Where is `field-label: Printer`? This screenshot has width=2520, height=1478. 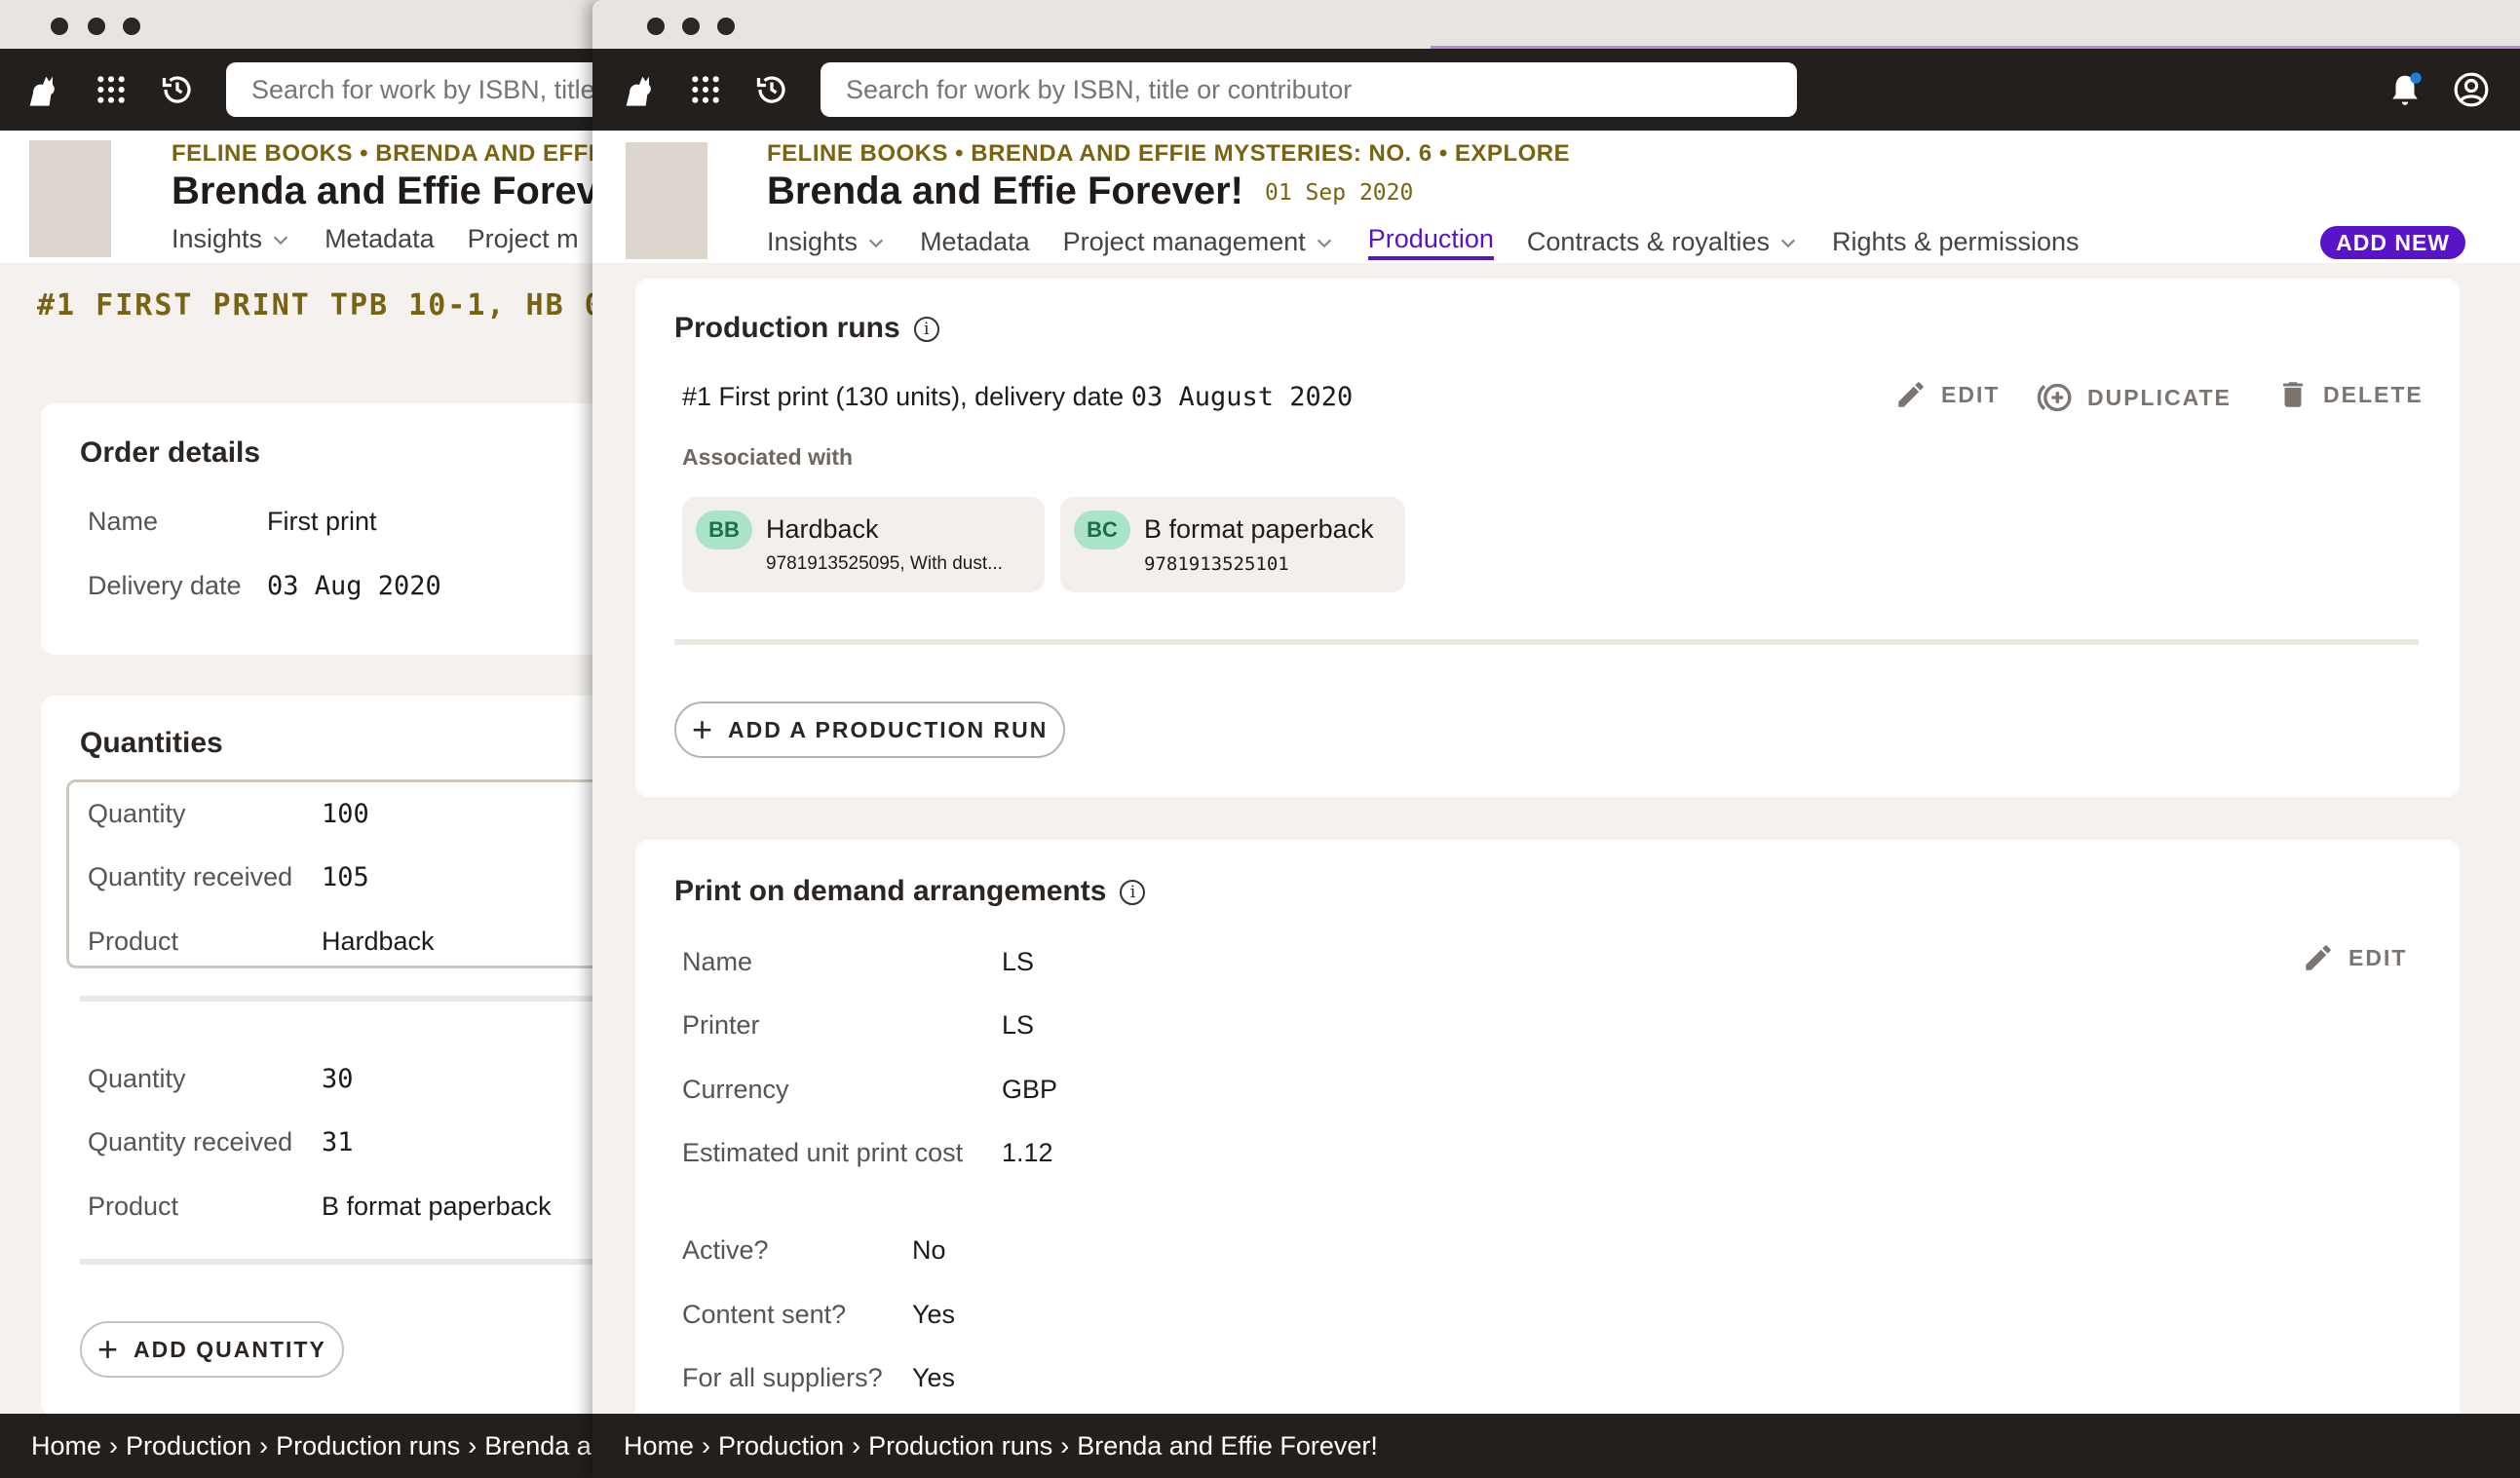
field-label: Printer is located at coordinates (721, 1025).